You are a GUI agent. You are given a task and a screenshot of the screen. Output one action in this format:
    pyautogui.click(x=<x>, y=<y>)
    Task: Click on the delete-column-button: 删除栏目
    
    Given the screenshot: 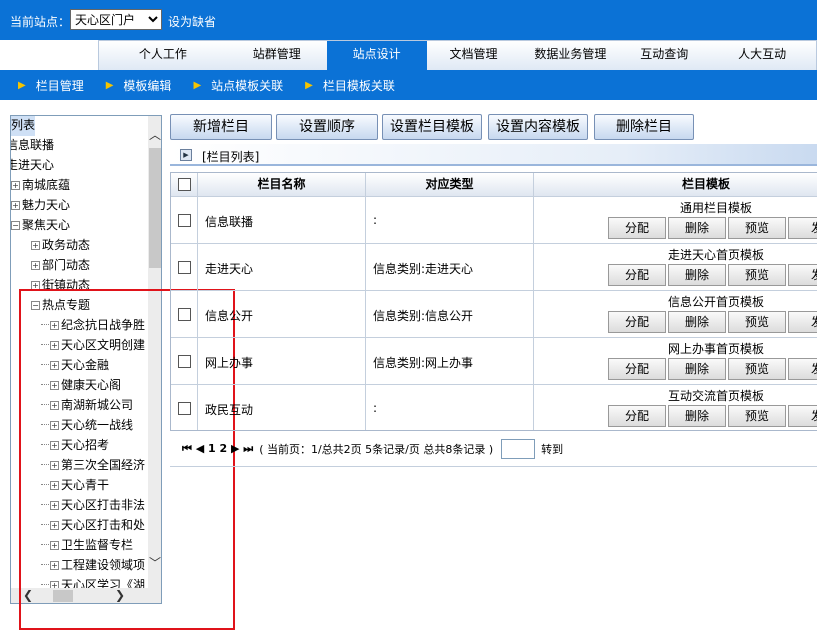 What is the action you would take?
    pyautogui.click(x=644, y=127)
    